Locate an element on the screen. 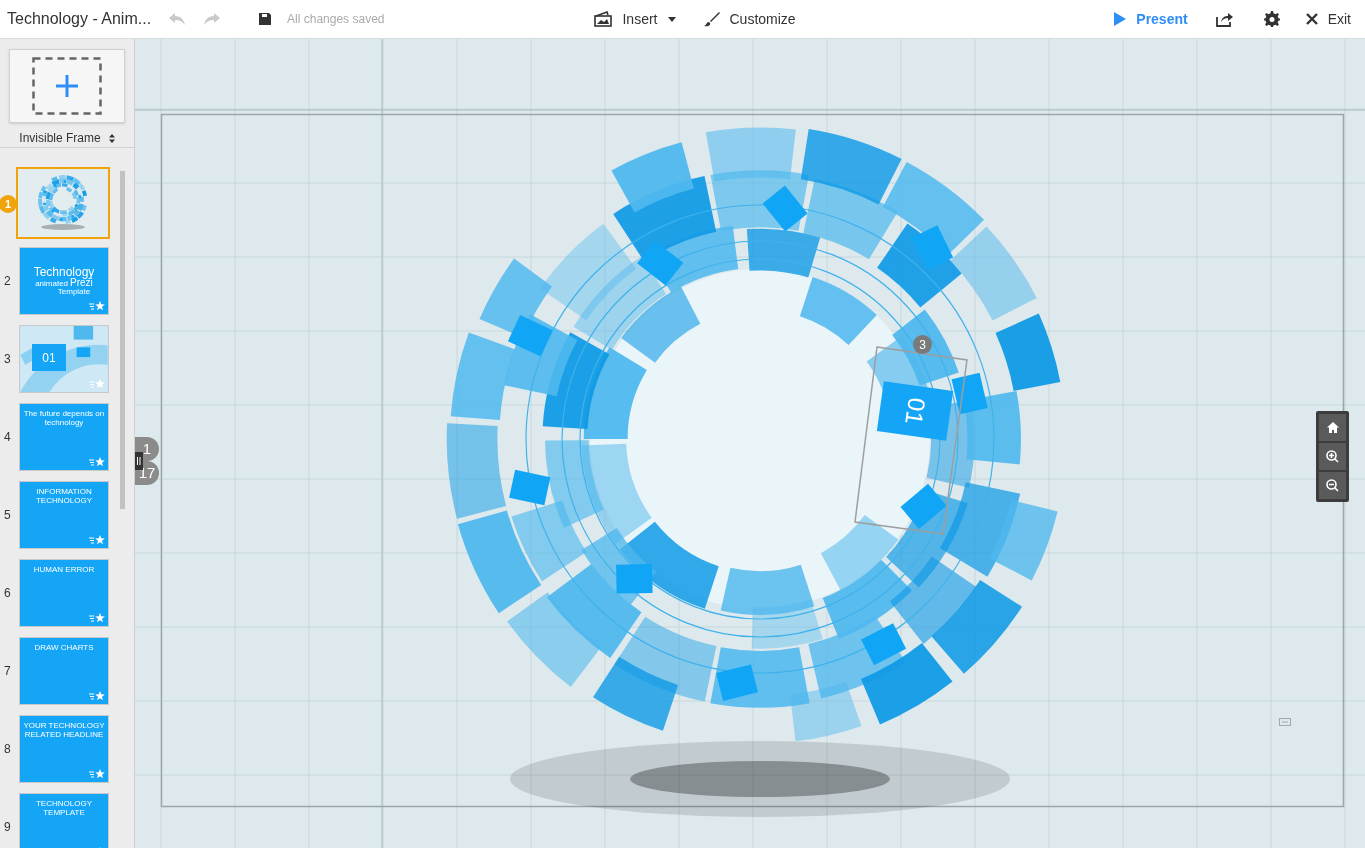 This screenshot has width=1365, height=848. updown-icon is located at coordinates (111, 138).